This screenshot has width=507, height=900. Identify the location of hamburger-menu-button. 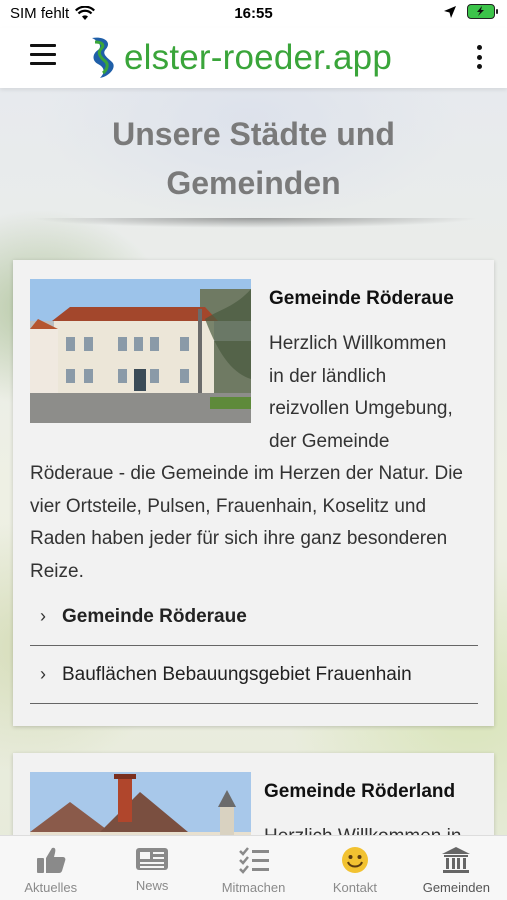
(43, 56).